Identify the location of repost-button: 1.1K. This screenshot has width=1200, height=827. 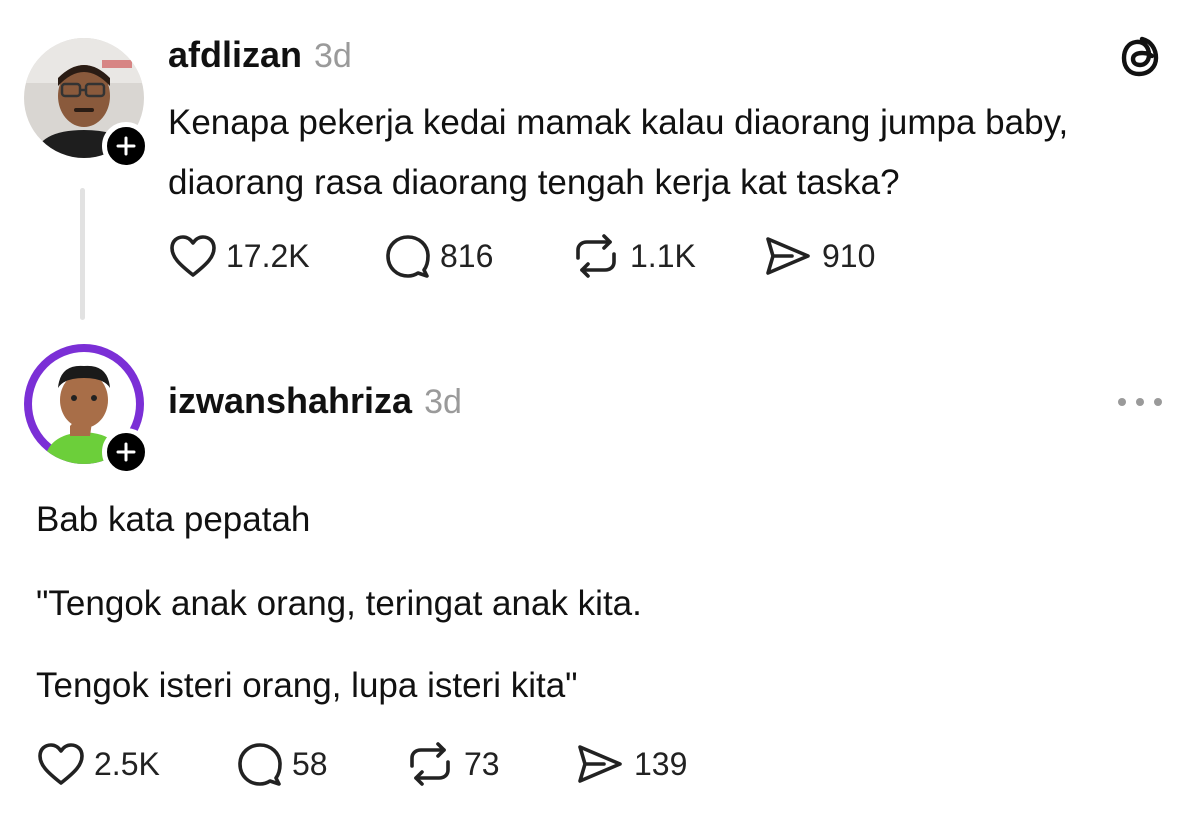
(633, 256).